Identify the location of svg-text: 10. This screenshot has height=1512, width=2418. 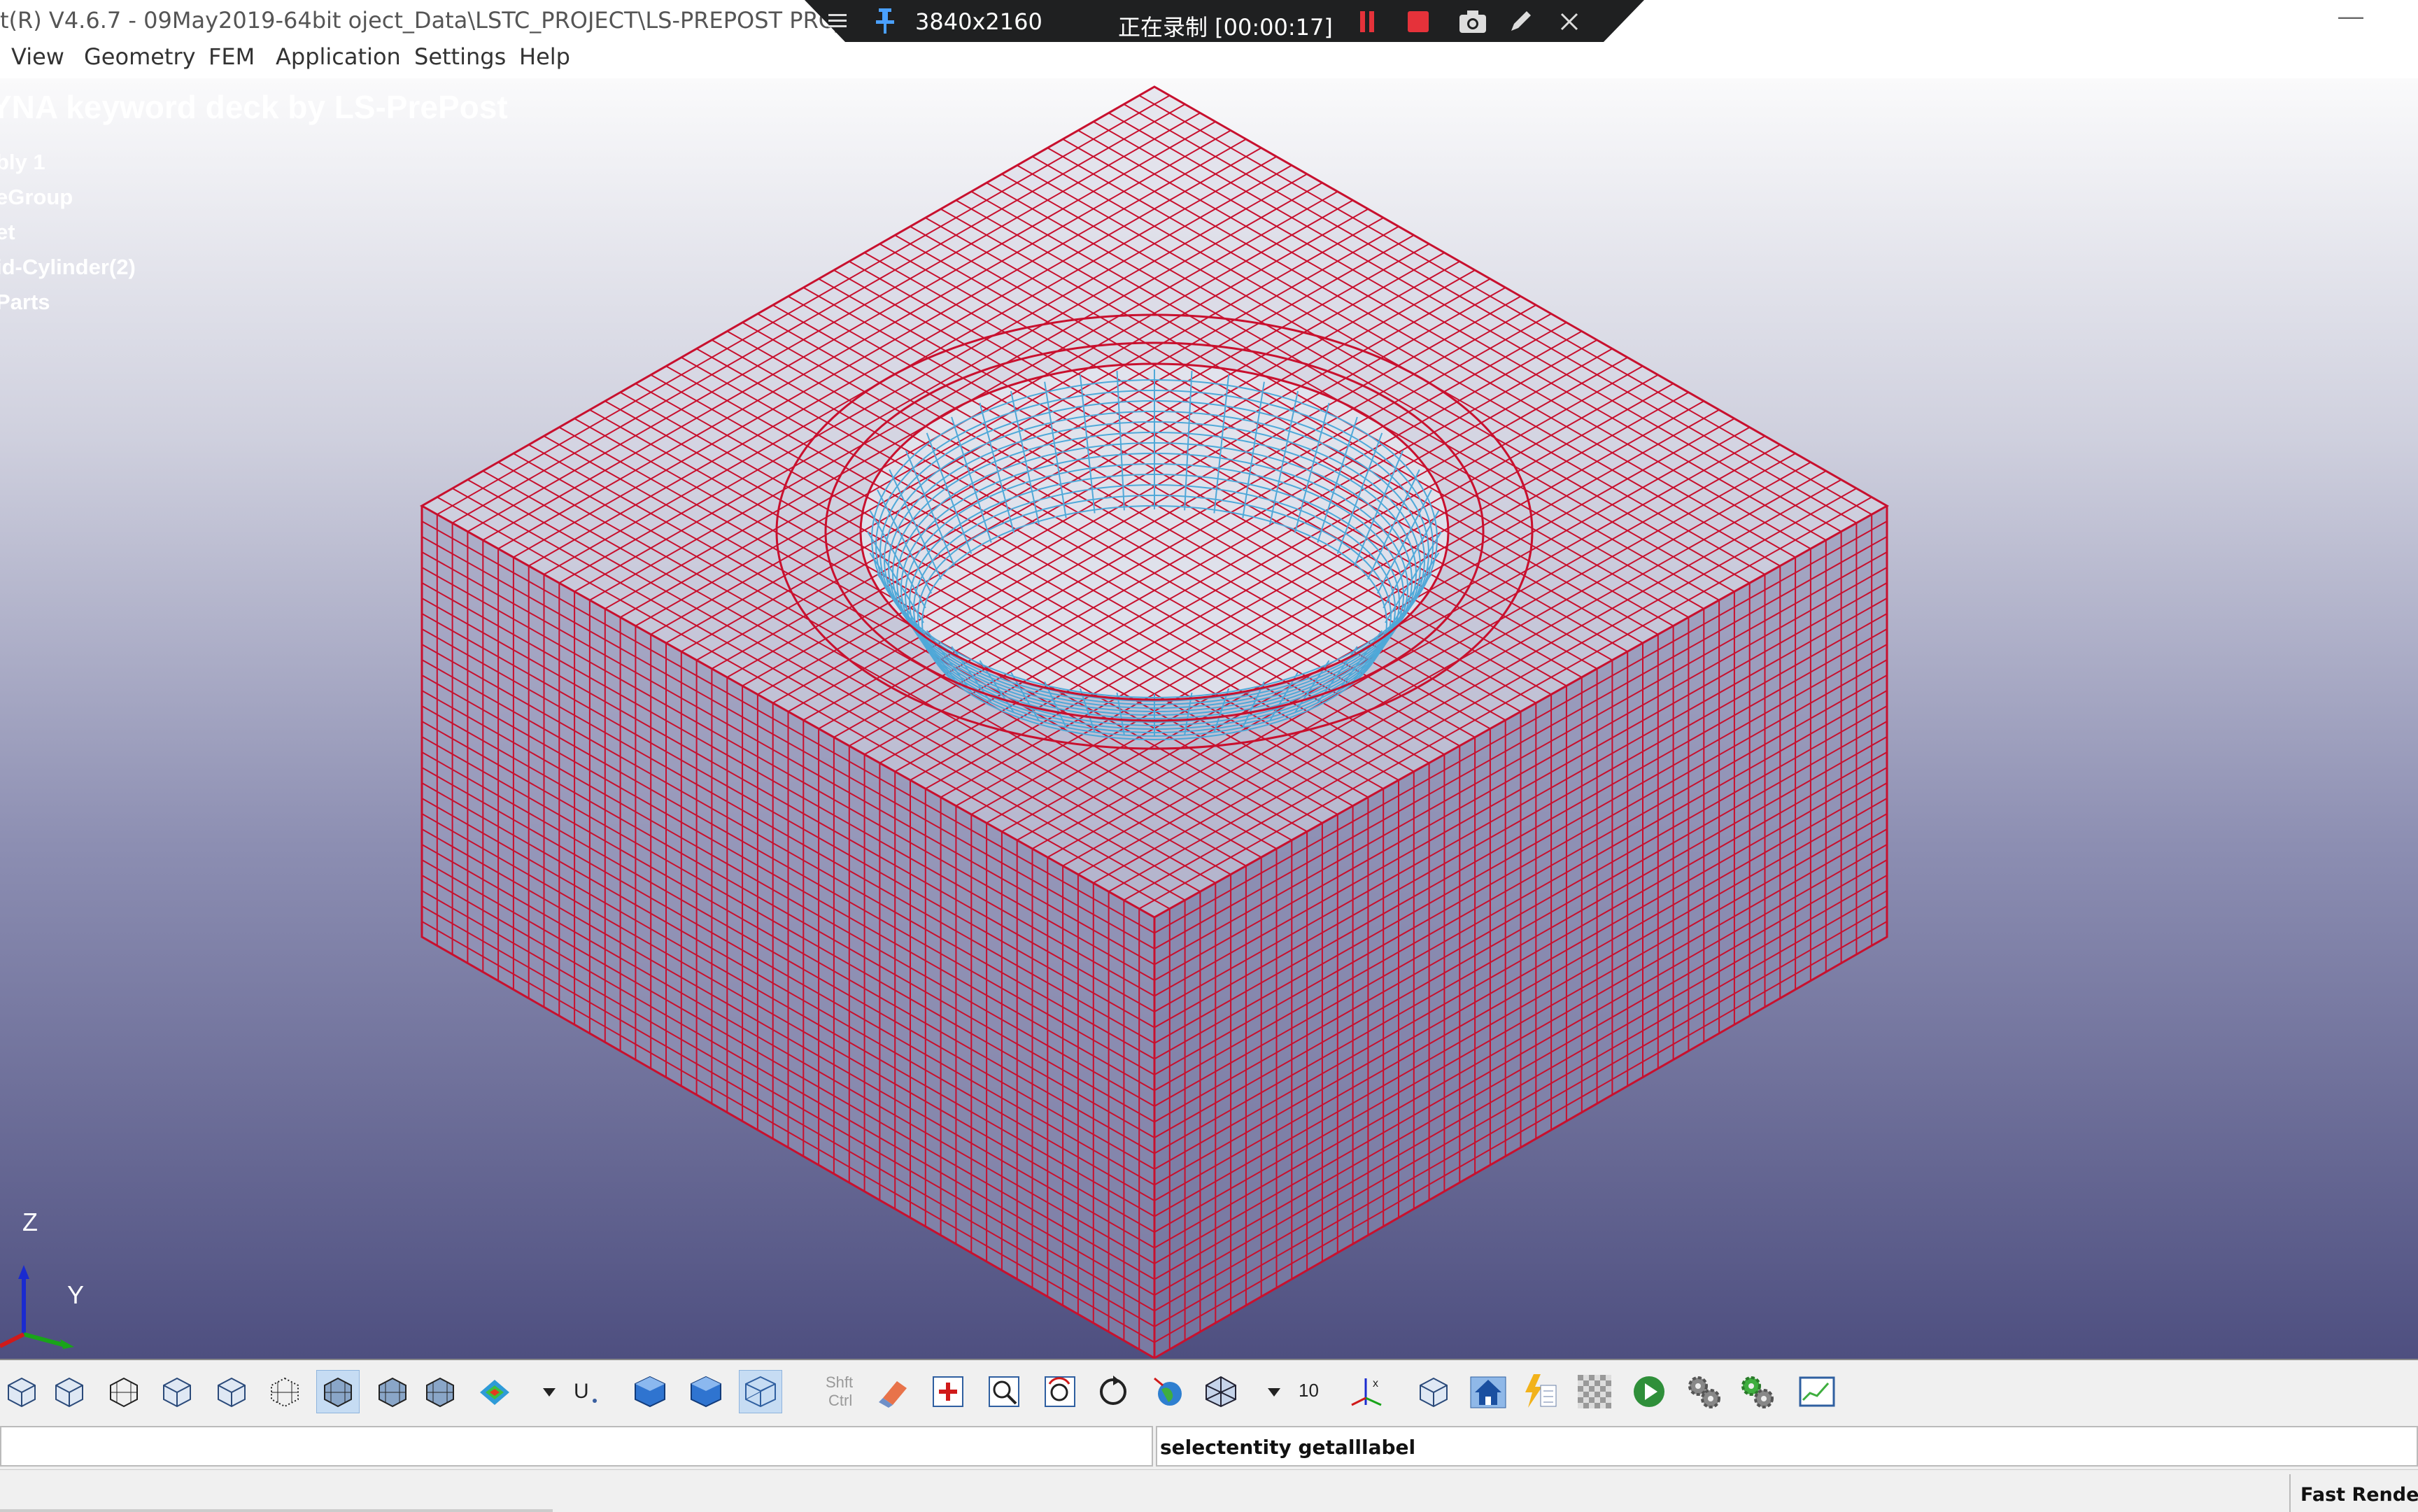
(1309, 1390).